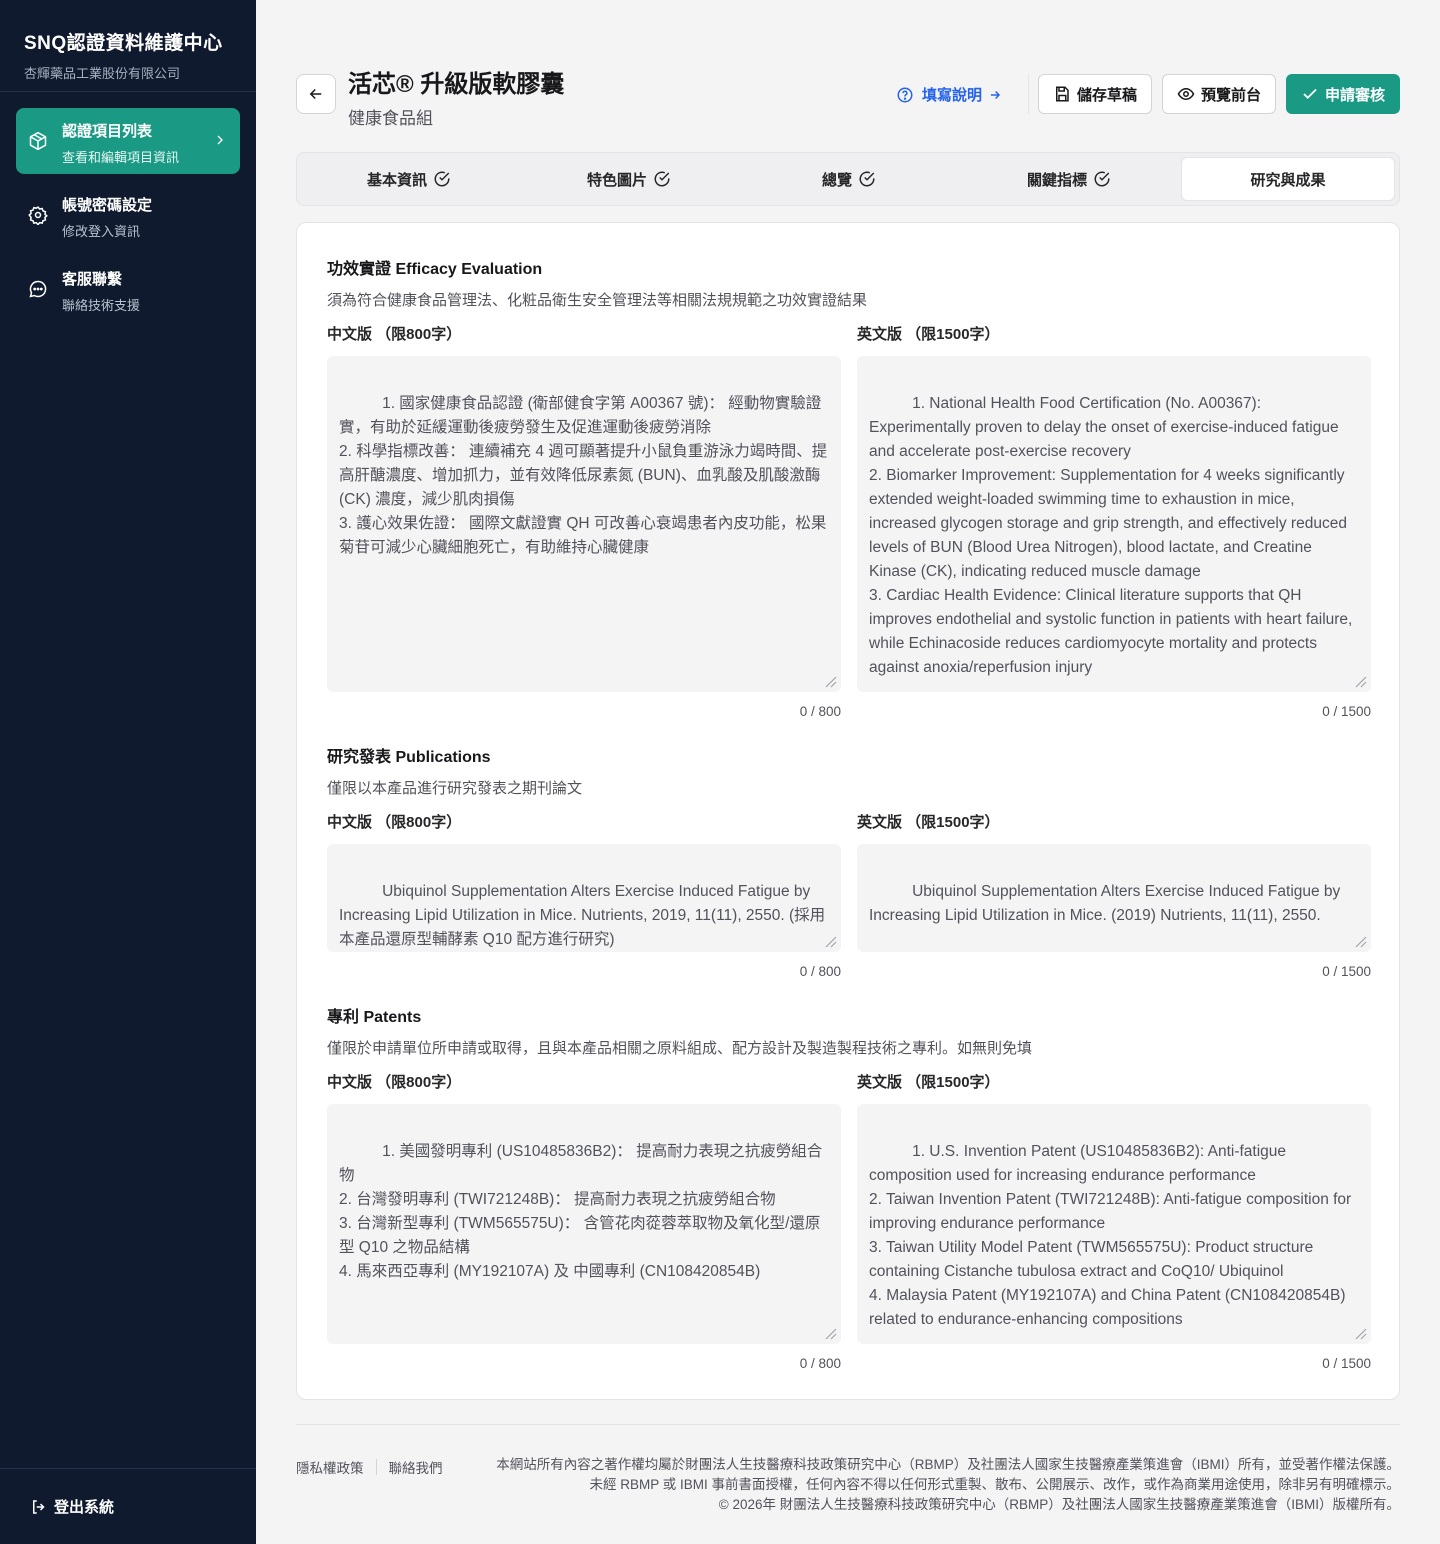 Image resolution: width=1440 pixels, height=1544 pixels. Describe the element at coordinates (1095, 94) in the screenshot. I see `save-draft-button: 儲存草稿` at that location.